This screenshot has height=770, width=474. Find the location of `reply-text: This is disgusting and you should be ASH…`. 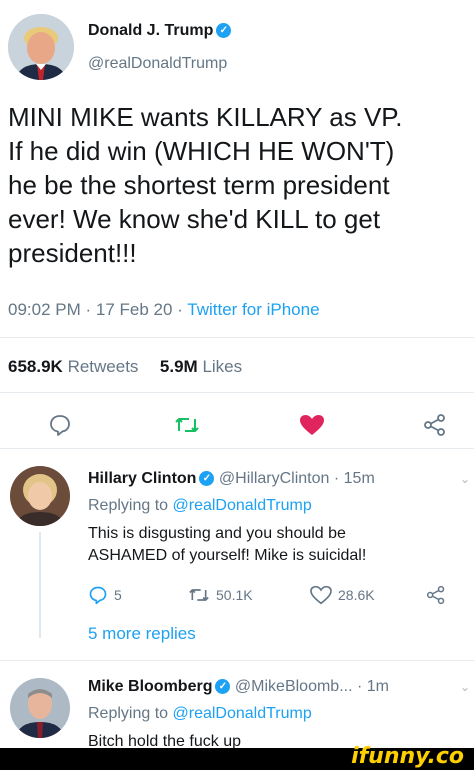

reply-text: This is disgusting and you should be ASH… is located at coordinates (278, 545).